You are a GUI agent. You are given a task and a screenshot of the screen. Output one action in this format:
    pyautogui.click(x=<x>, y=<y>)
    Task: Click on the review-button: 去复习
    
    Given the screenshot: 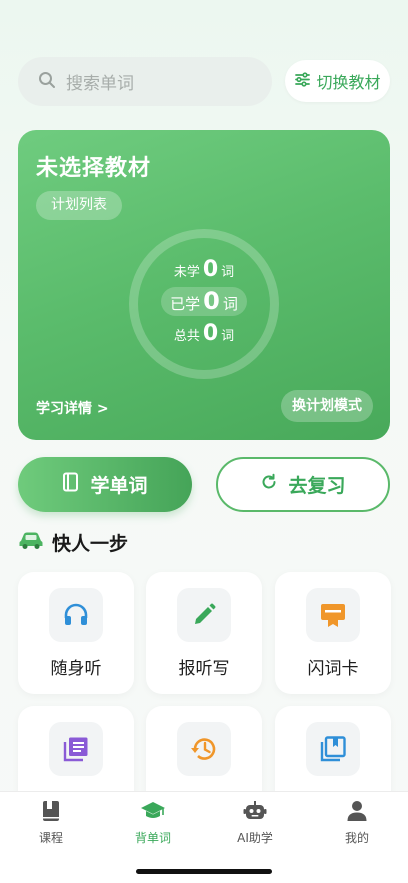 What is the action you would take?
    pyautogui.click(x=303, y=484)
    